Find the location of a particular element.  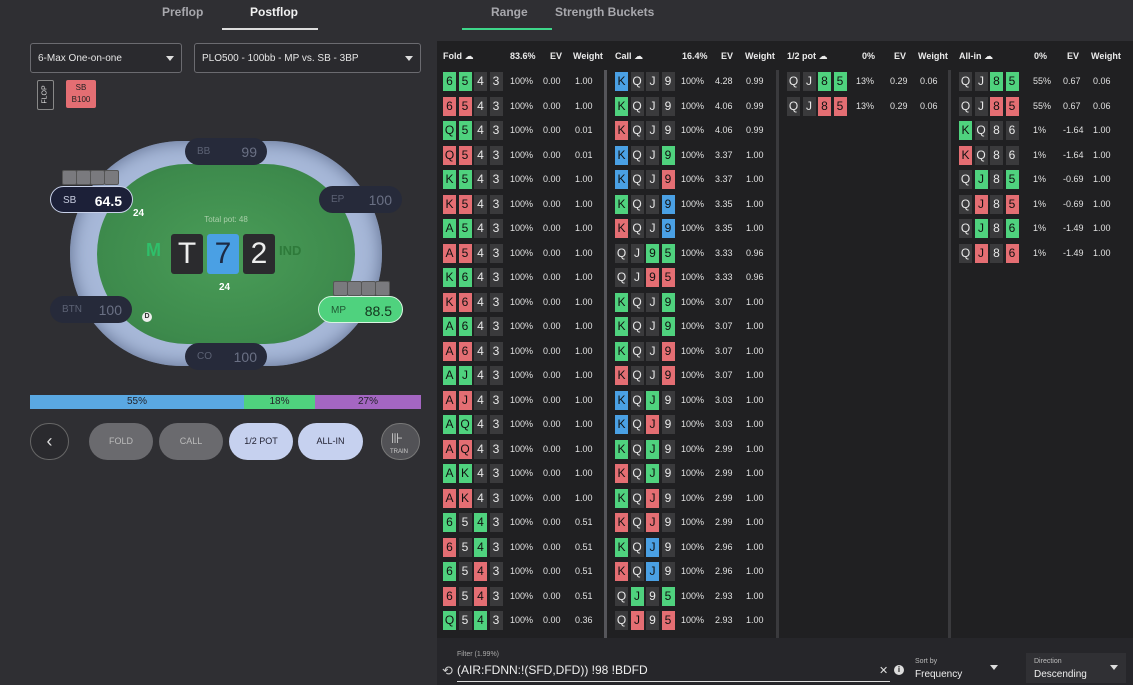

game-type-select: 6-Max One-on-one is located at coordinates (106, 58).